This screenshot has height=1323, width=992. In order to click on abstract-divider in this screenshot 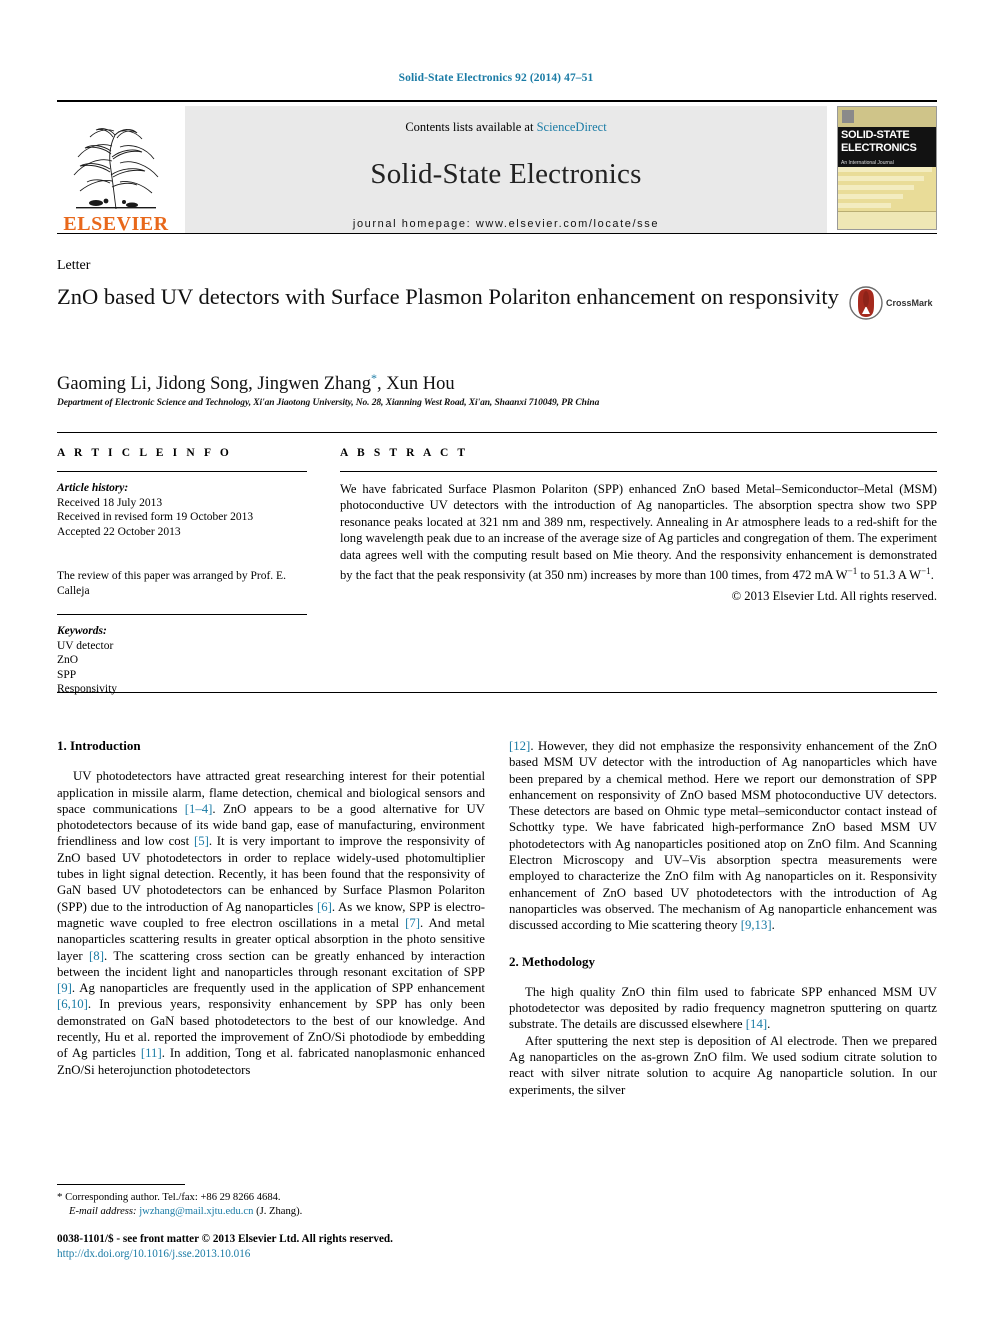, I will do `click(638, 471)`.